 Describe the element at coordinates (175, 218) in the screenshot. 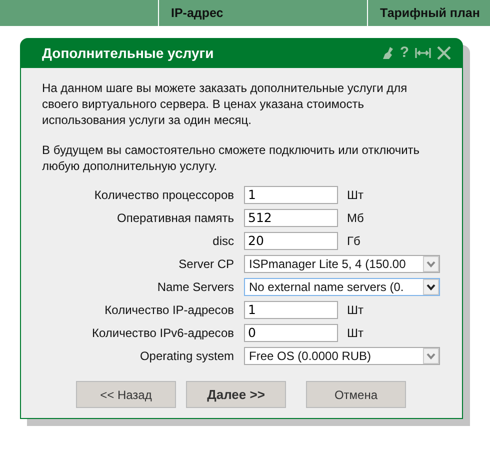

I see `field-label: Оперативная память` at that location.